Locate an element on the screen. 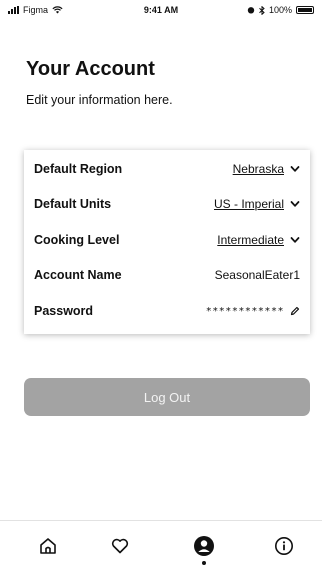 The height and width of the screenshot is (572, 322). alarm-icon is located at coordinates (251, 10).